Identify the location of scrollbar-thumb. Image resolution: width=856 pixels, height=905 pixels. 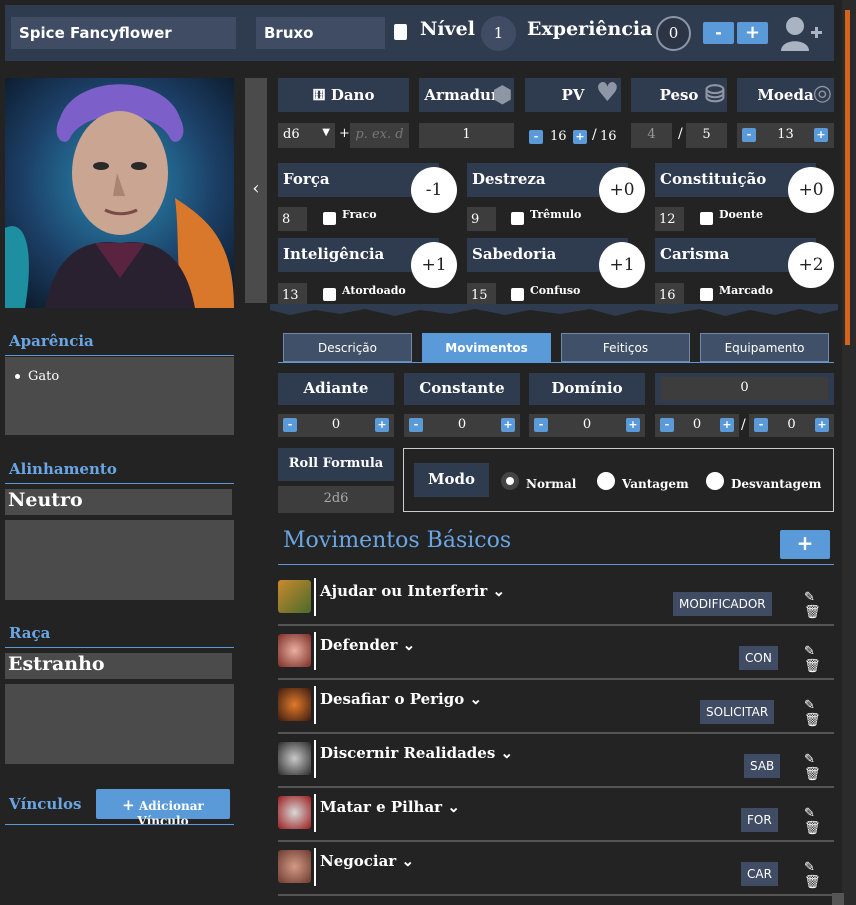
(847, 177).